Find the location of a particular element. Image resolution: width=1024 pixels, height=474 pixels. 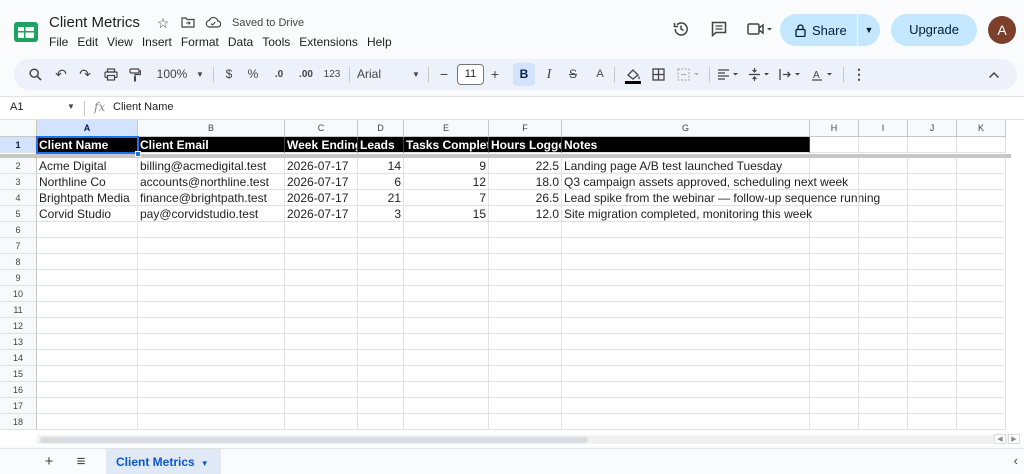

menu-tools: Tools is located at coordinates (278, 42).